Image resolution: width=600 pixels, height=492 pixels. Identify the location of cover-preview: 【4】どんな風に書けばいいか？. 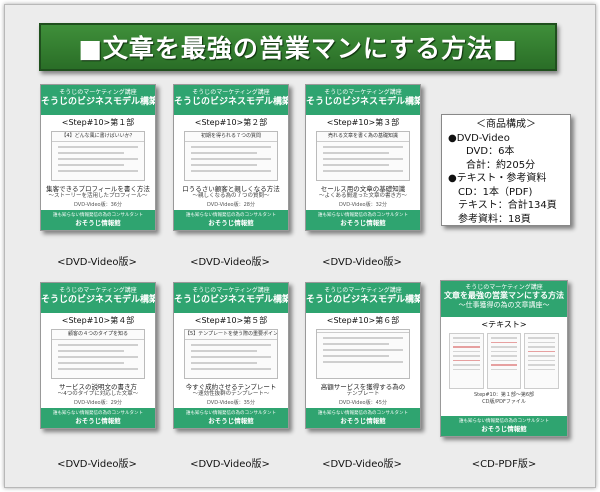
(98, 156).